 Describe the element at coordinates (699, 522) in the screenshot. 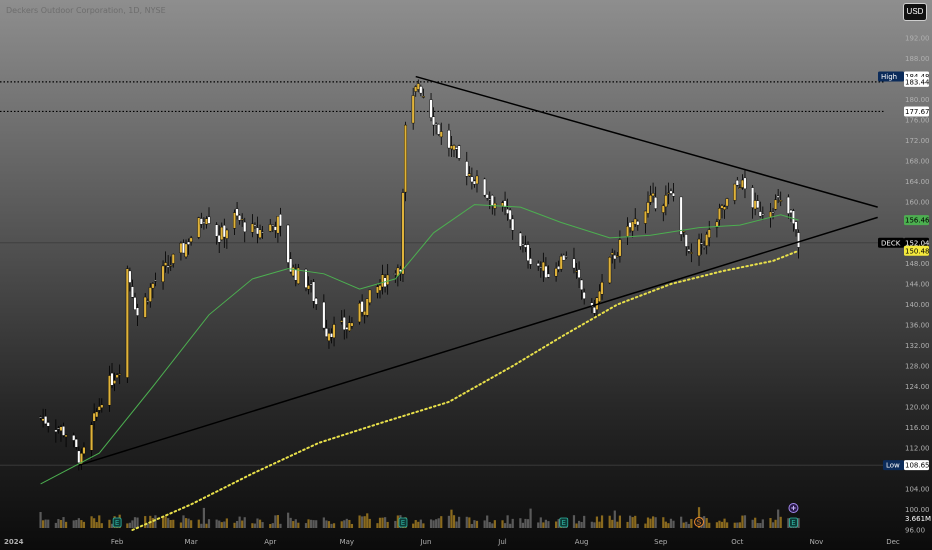

I see `split-event-icon: S` at that location.